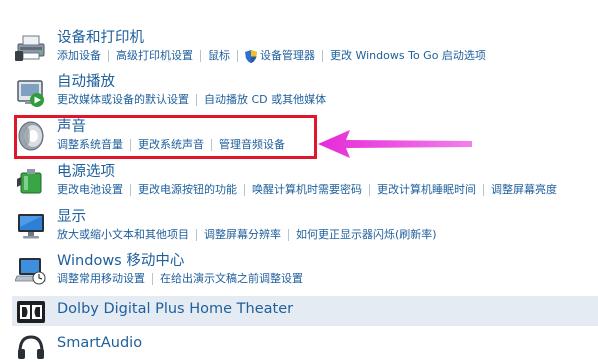 This screenshot has height=364, width=598. I want to click on task-link-adjust-brightness: 调整屏幕亮度, so click(524, 190).